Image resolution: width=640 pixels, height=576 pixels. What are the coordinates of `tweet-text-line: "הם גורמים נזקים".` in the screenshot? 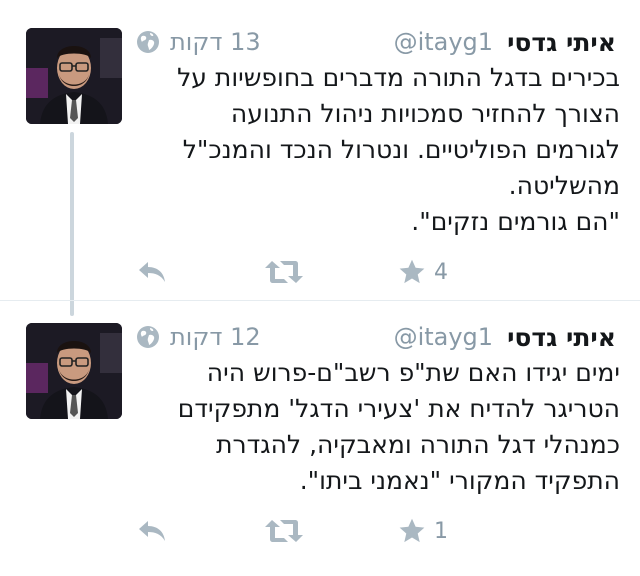 It's located at (515, 221).